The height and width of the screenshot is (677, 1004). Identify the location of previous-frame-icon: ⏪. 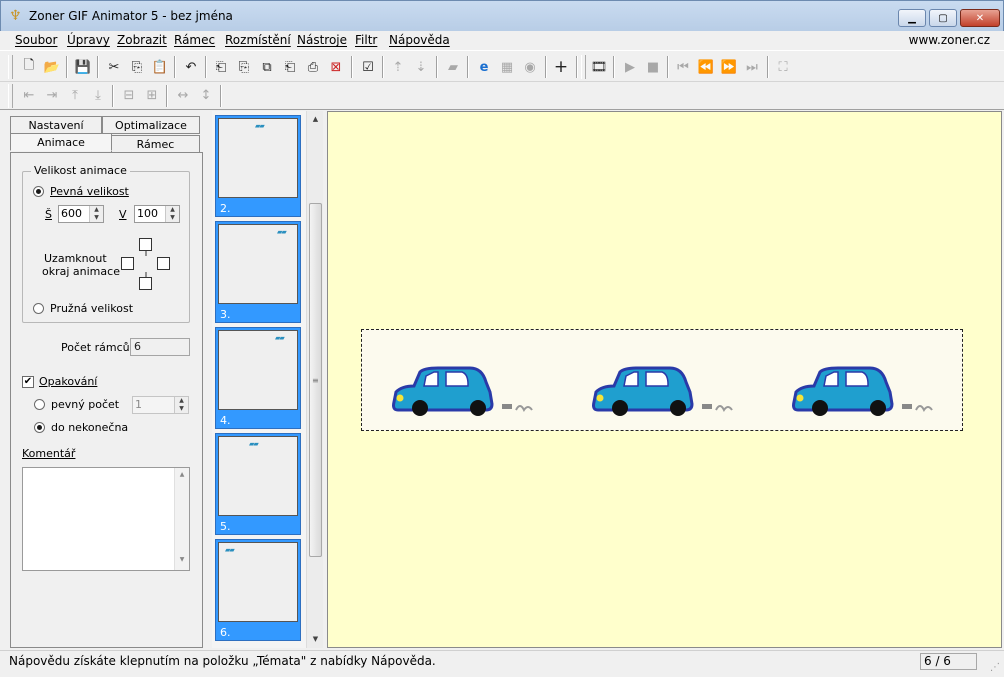
(706, 67).